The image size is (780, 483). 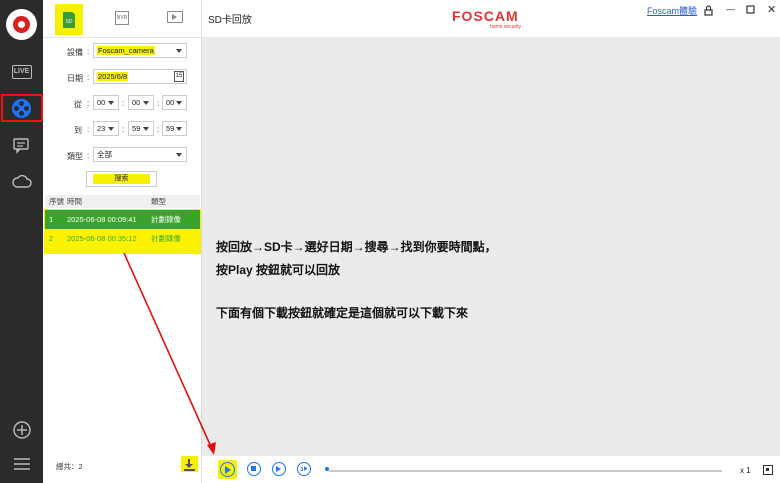 What do you see at coordinates (101, 102) in the screenshot?
I see `from-hour-value: 00` at bounding box center [101, 102].